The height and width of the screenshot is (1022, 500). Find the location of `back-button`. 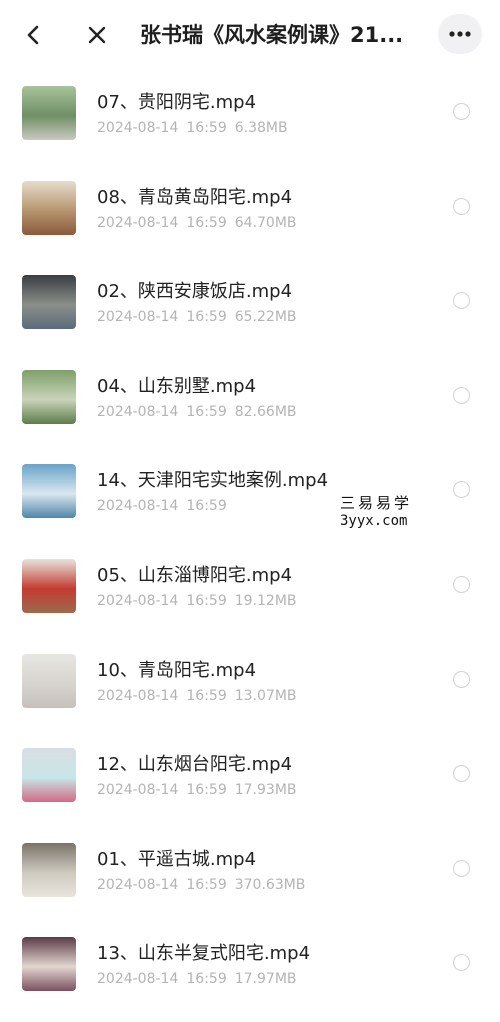

back-button is located at coordinates (33, 35).